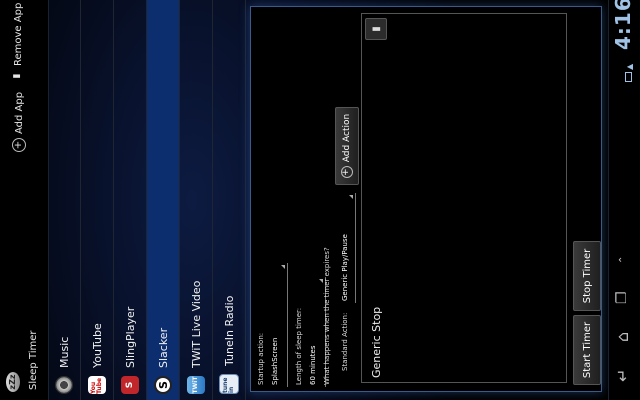  What do you see at coordinates (623, 260) in the screenshot?
I see `chevron-up-icon: ⌃` at bounding box center [623, 260].